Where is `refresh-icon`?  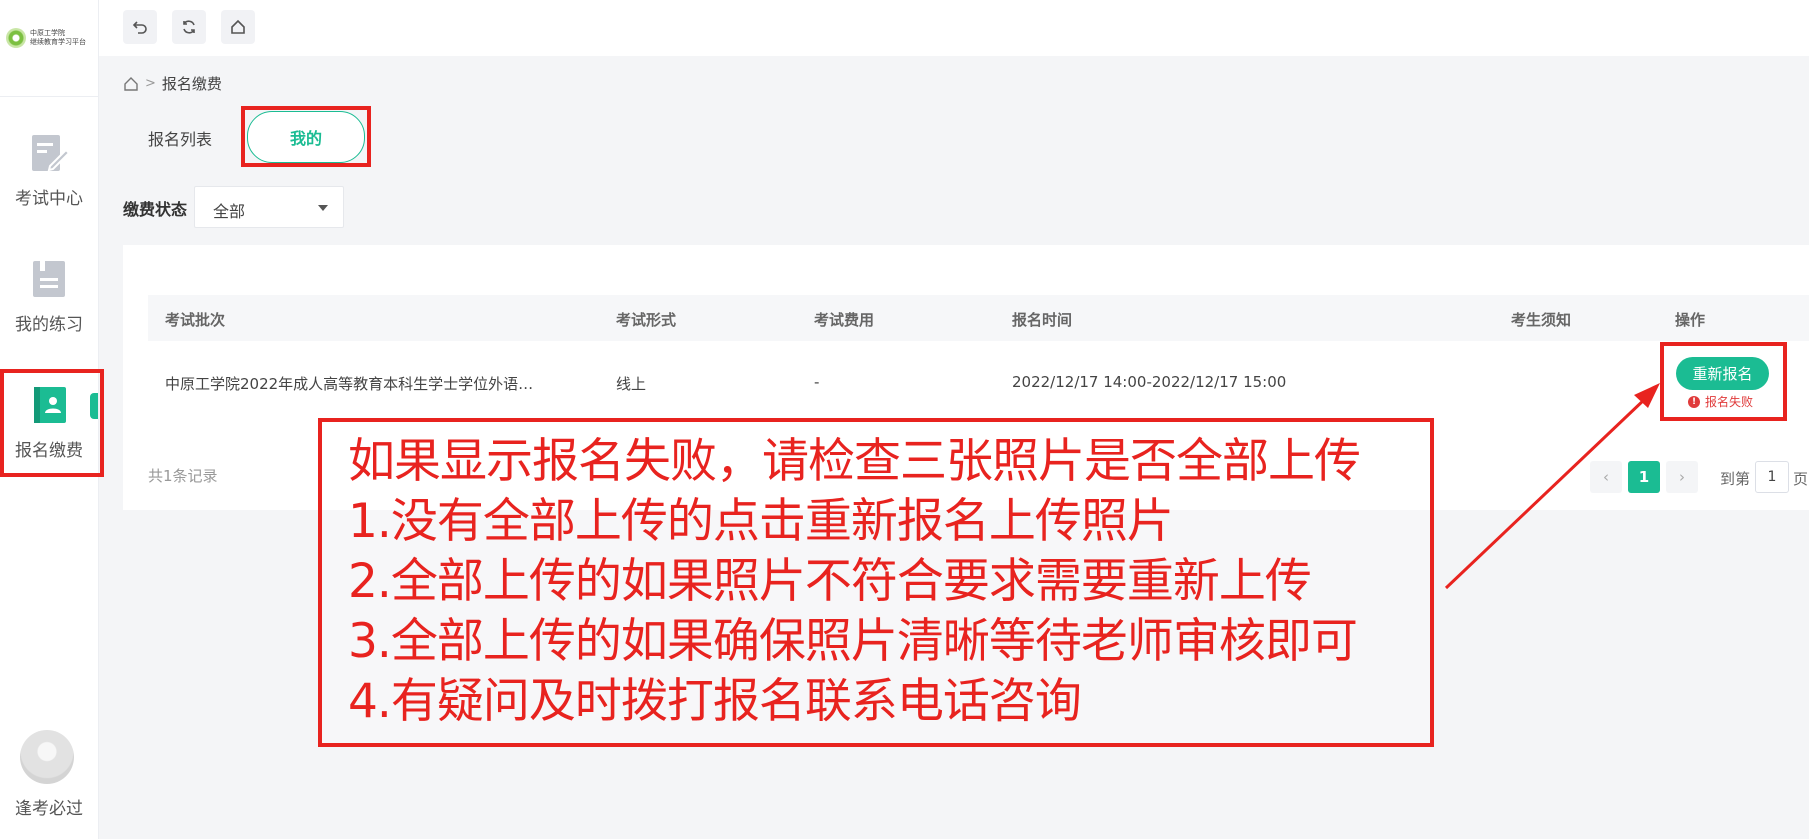
refresh-icon is located at coordinates (189, 27).